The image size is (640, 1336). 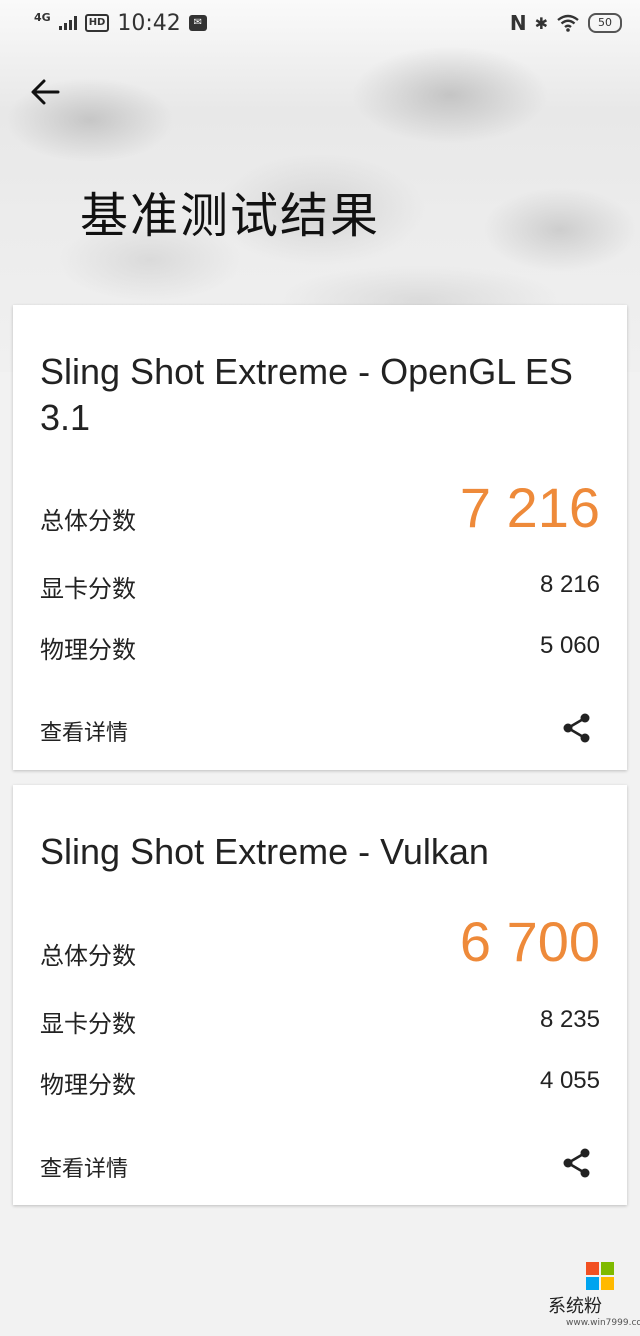 I want to click on status-time: 10:42, so click(x=149, y=23).